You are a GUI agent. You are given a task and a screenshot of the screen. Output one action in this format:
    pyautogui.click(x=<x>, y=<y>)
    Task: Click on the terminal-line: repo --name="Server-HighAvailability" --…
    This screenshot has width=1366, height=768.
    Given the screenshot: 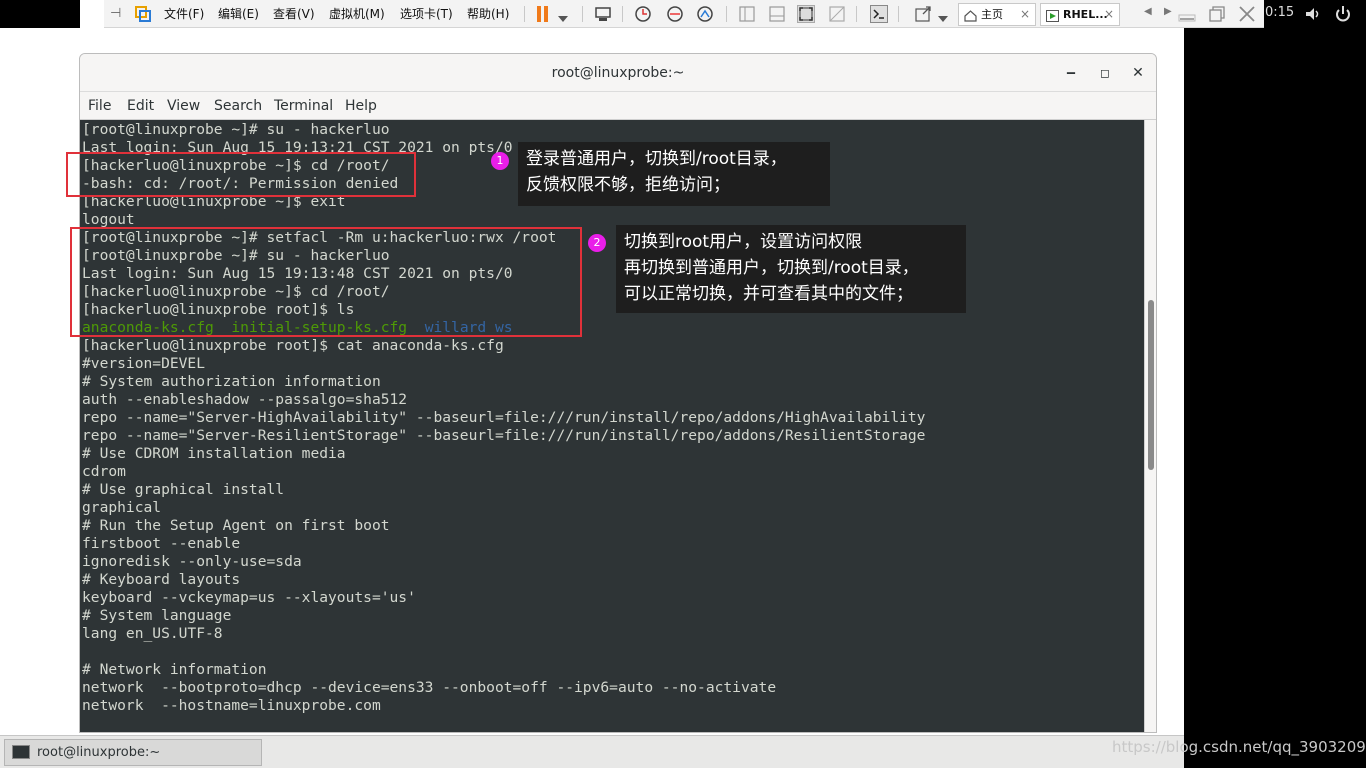 What is the action you would take?
    pyautogui.click(x=504, y=417)
    